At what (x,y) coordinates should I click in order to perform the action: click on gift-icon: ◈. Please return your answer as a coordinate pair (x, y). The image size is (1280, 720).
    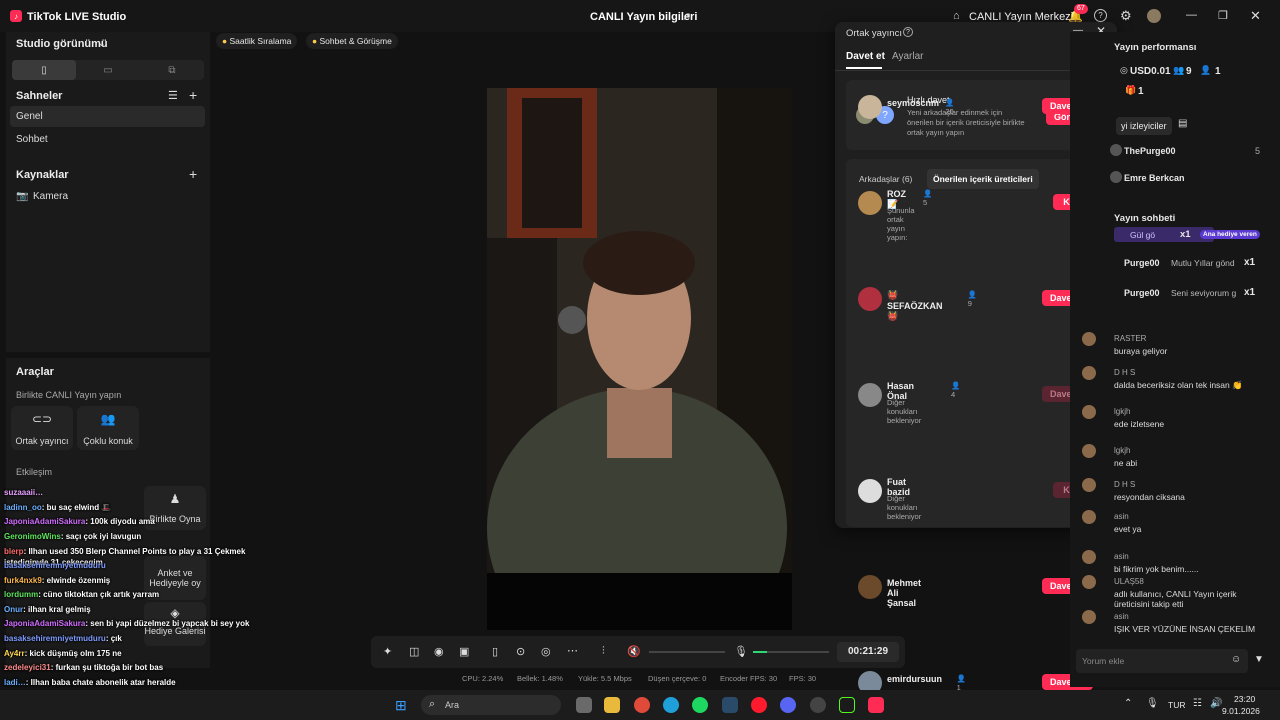
    Looking at the image, I should click on (175, 613).